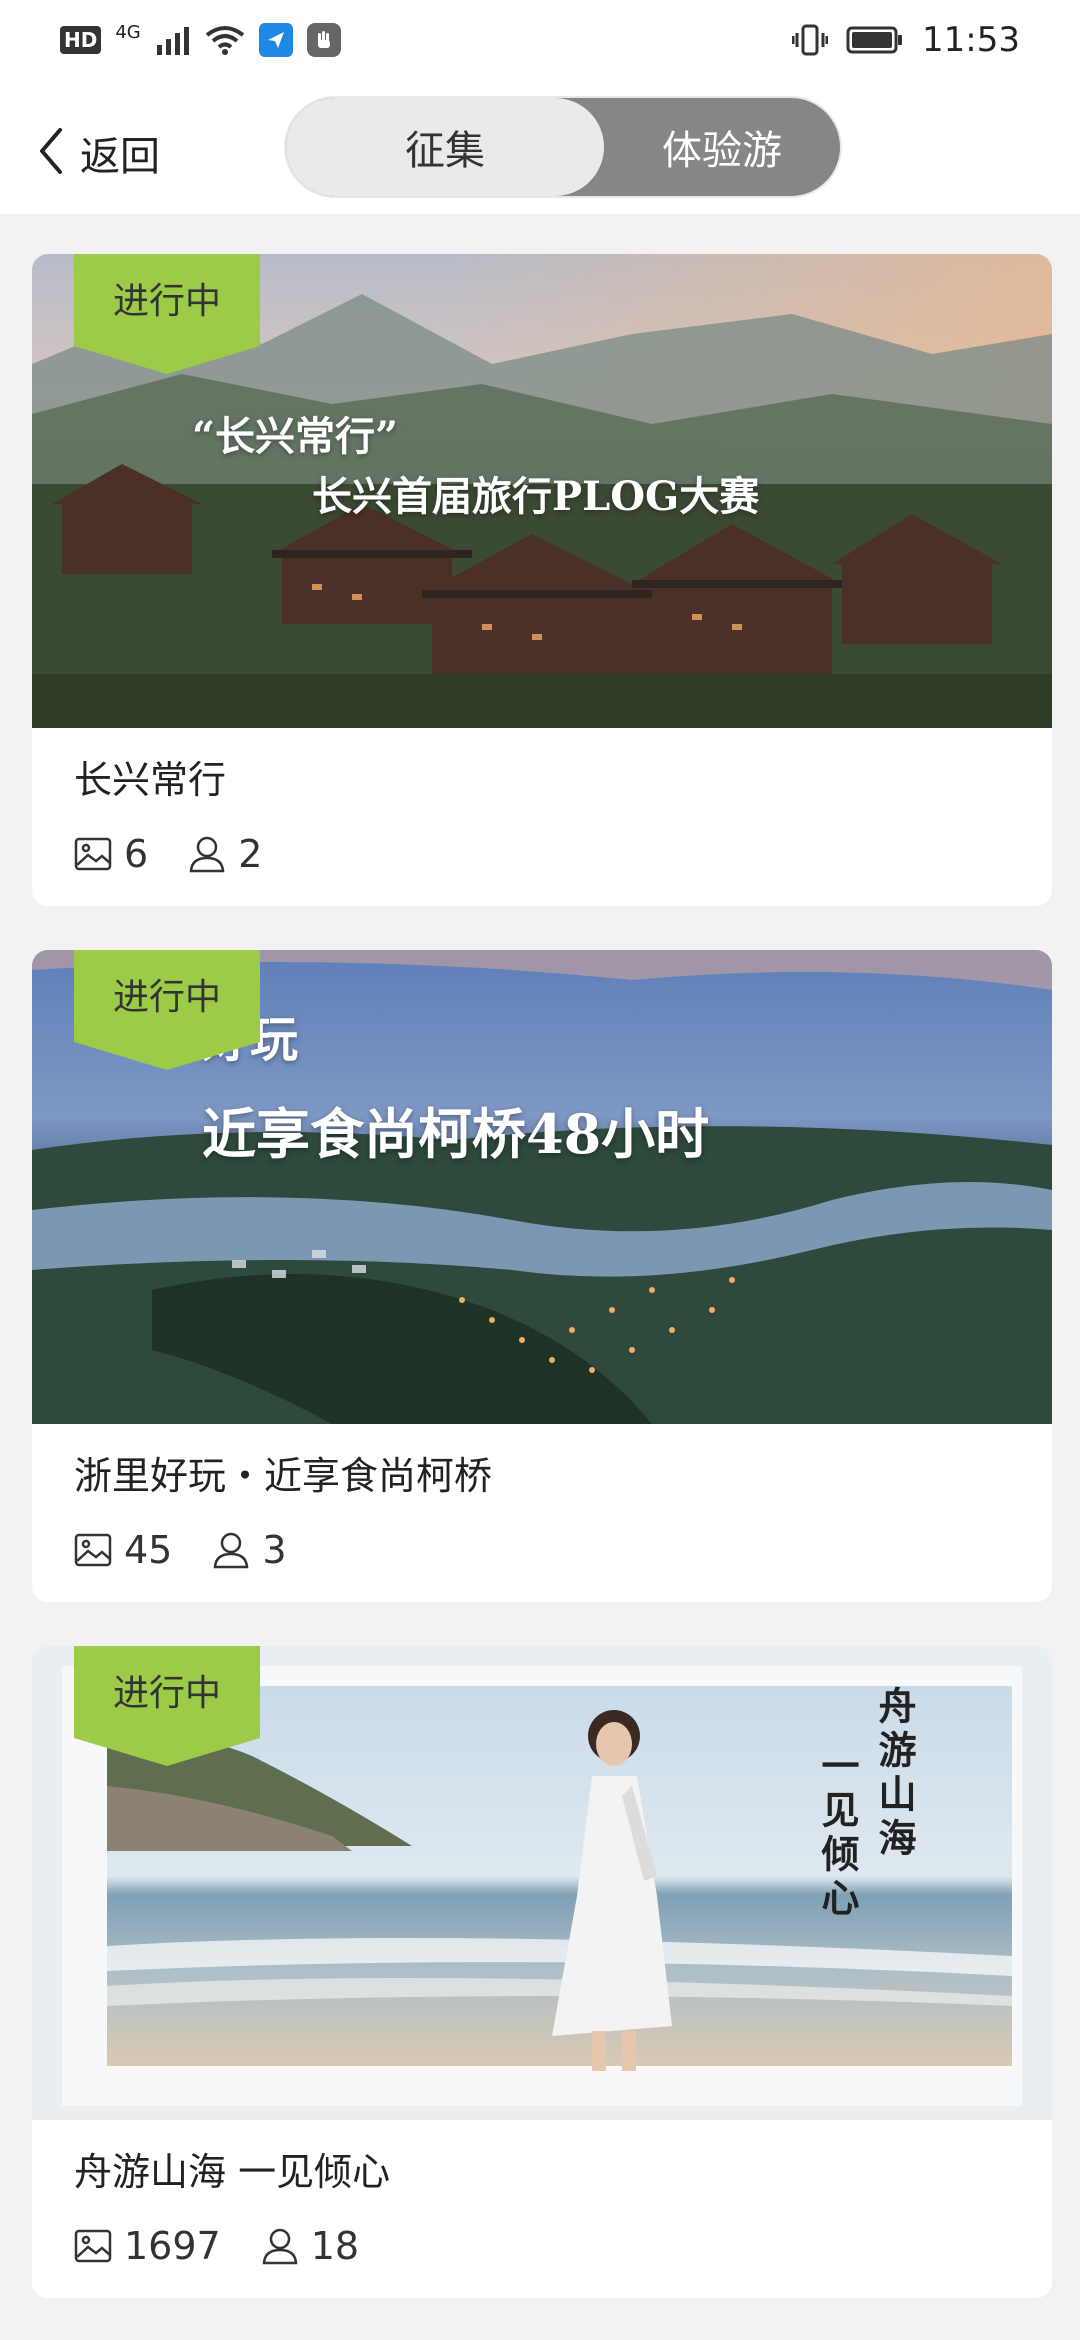  What do you see at coordinates (51, 153) in the screenshot?
I see `chevron-left-icon` at bounding box center [51, 153].